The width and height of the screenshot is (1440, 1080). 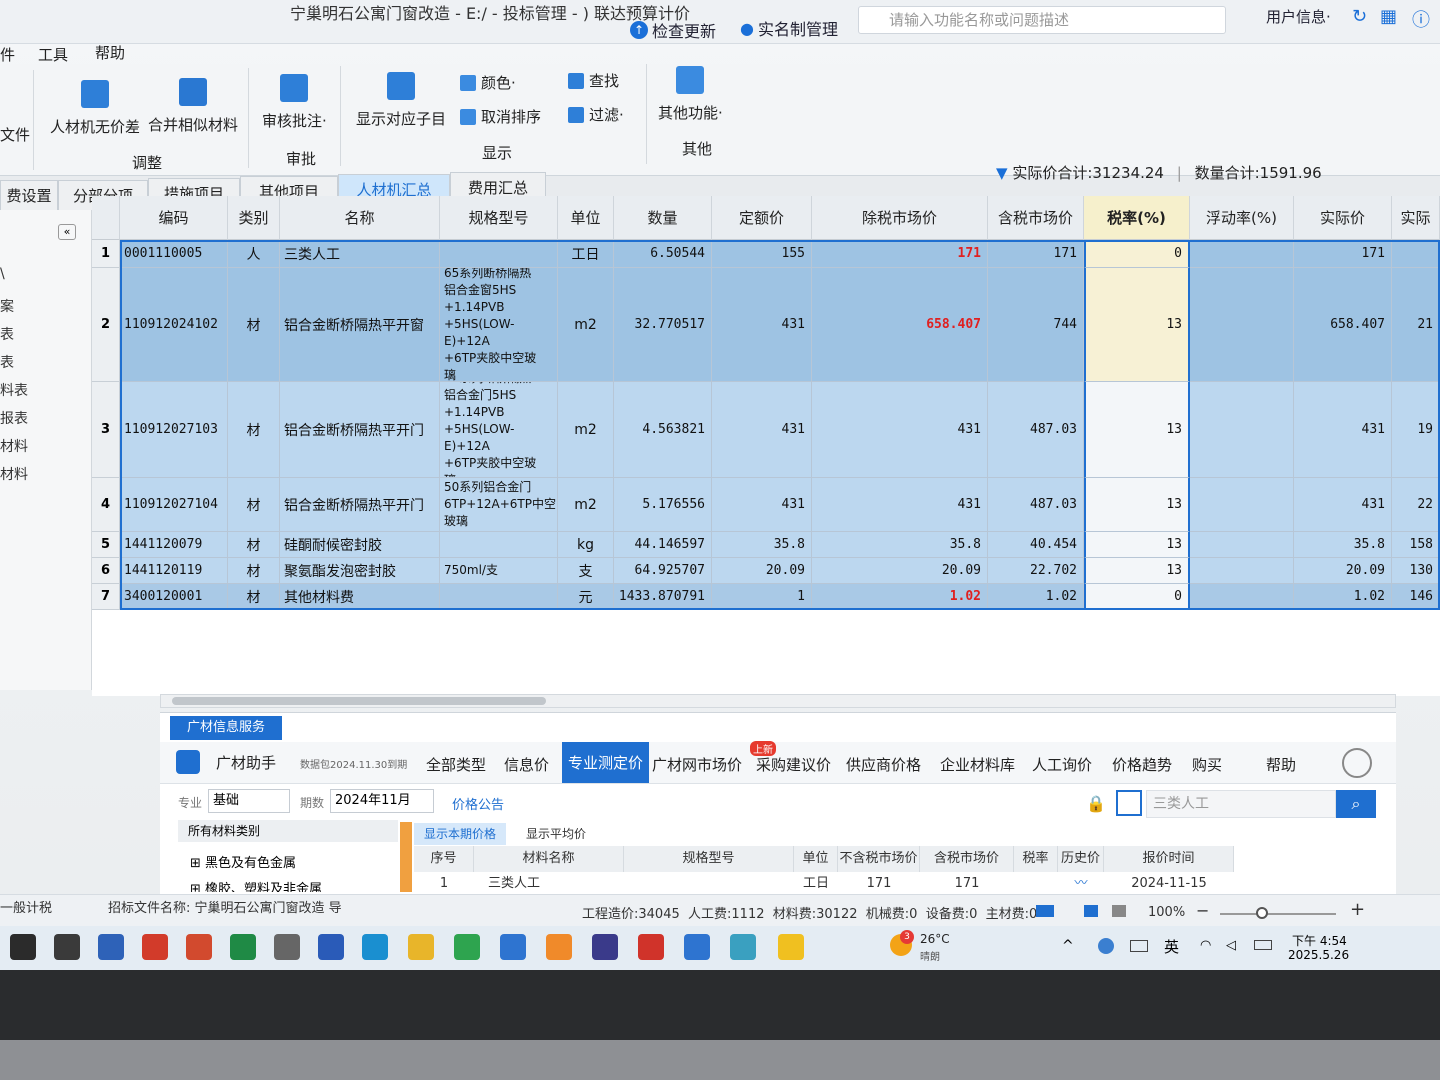 I want to click on clock-date: 2025.5.26, so click(x=1318, y=955).